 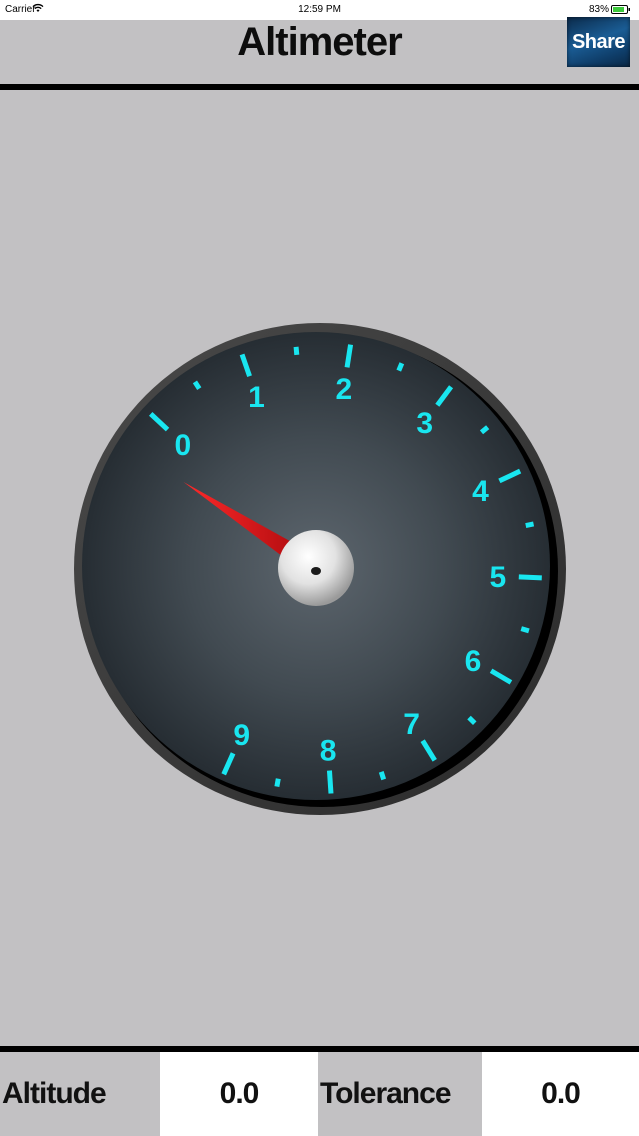 I want to click on nav-bar: Altimeter Share, so click(x=319, y=50).